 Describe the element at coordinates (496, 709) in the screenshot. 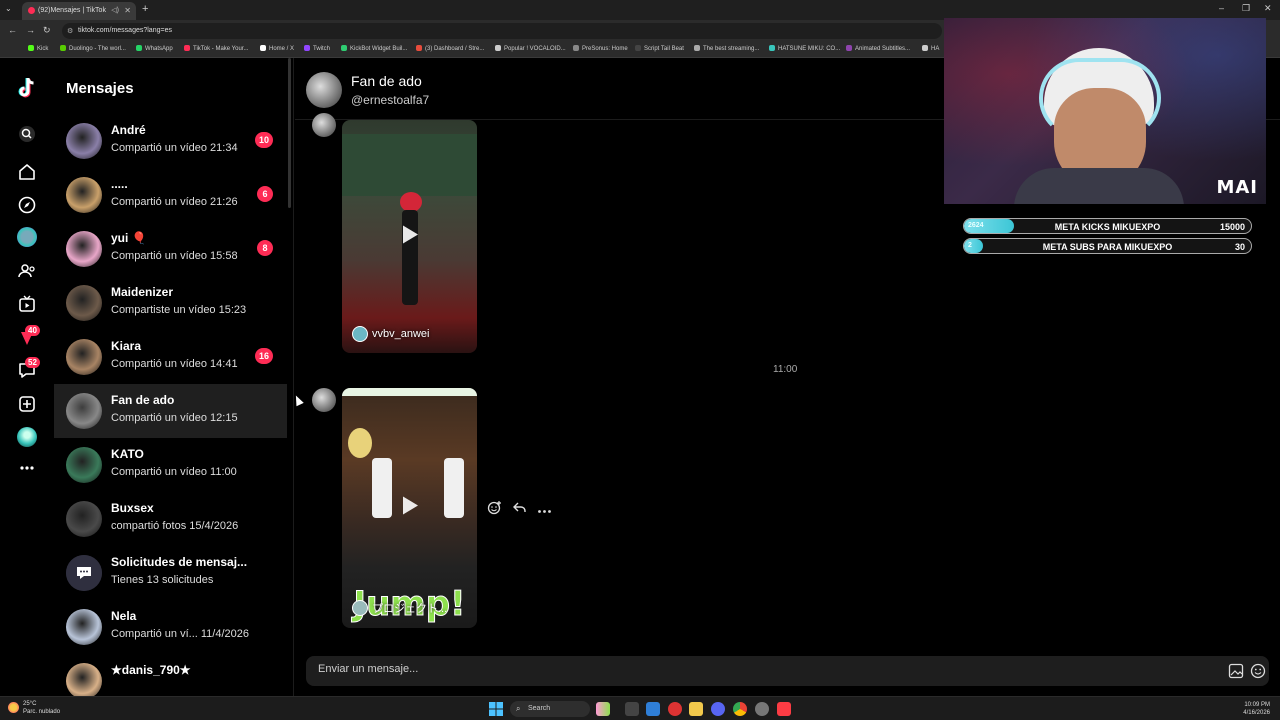

I see `windows-start-icon` at that location.